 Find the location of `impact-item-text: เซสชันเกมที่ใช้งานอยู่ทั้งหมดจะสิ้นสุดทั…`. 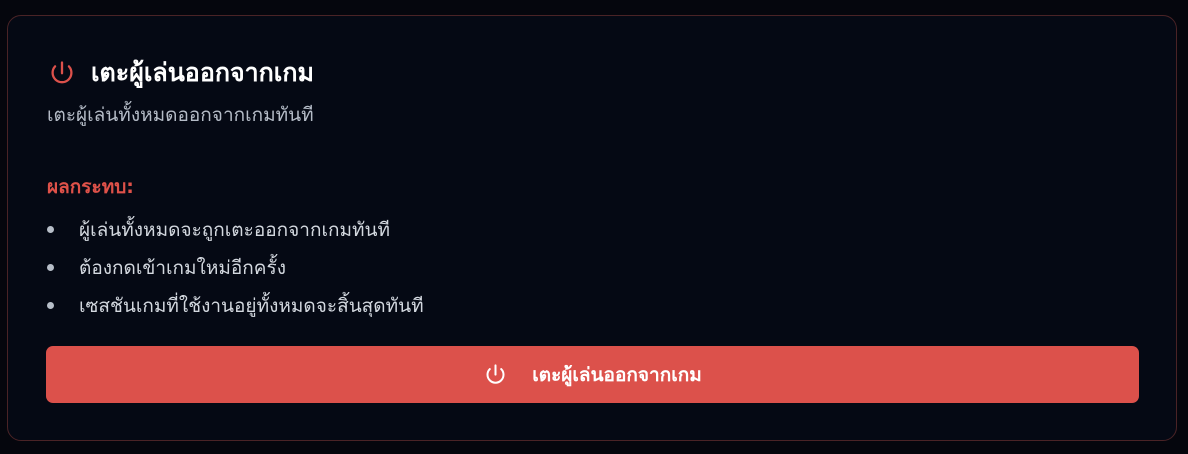

impact-item-text: เซสชันเกมที่ใช้งานอยู่ทั้งหมดจะสิ้นสุดทั… is located at coordinates (251, 306).